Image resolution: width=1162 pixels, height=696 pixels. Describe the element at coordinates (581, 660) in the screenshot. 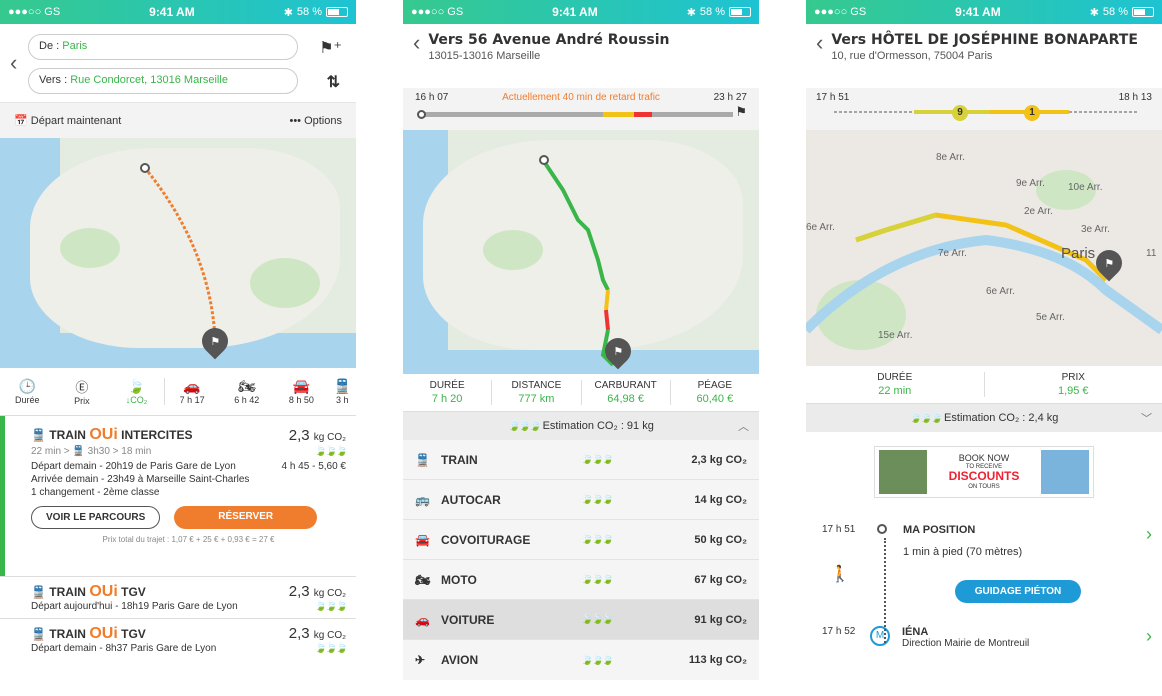

I see `list-item: ✈ AVION 🍃🍃🍃 113 kg CO₂` at that location.